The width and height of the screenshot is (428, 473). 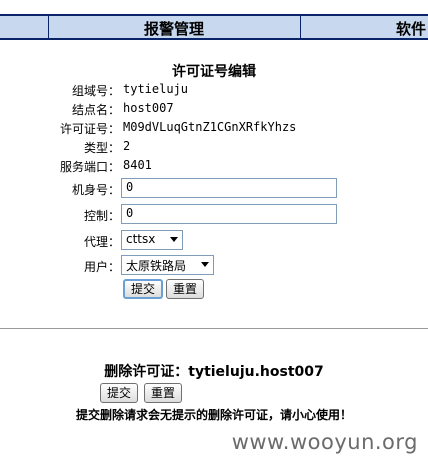 I want to click on user-select: 太原铁路局, so click(x=167, y=265).